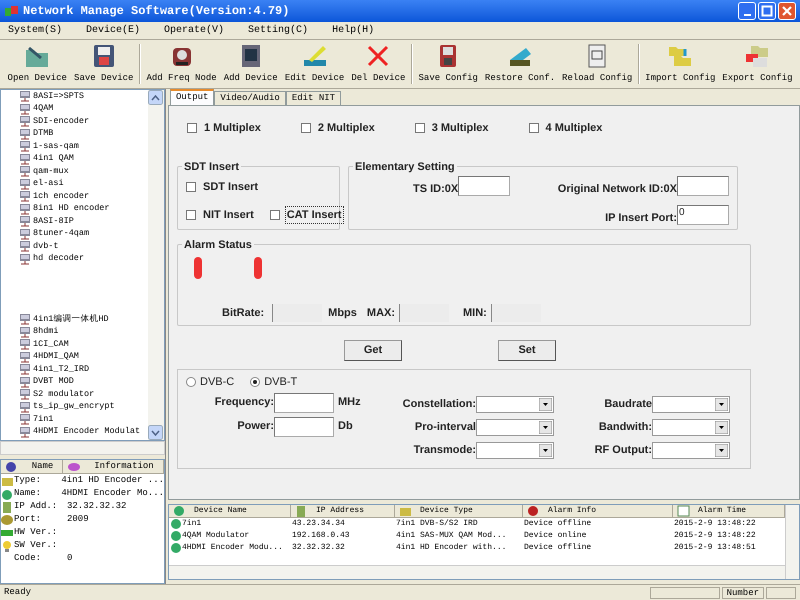 This screenshot has width=800, height=600. Describe the element at coordinates (729, 511) in the screenshot. I see `column-header: Alarm Time` at that location.